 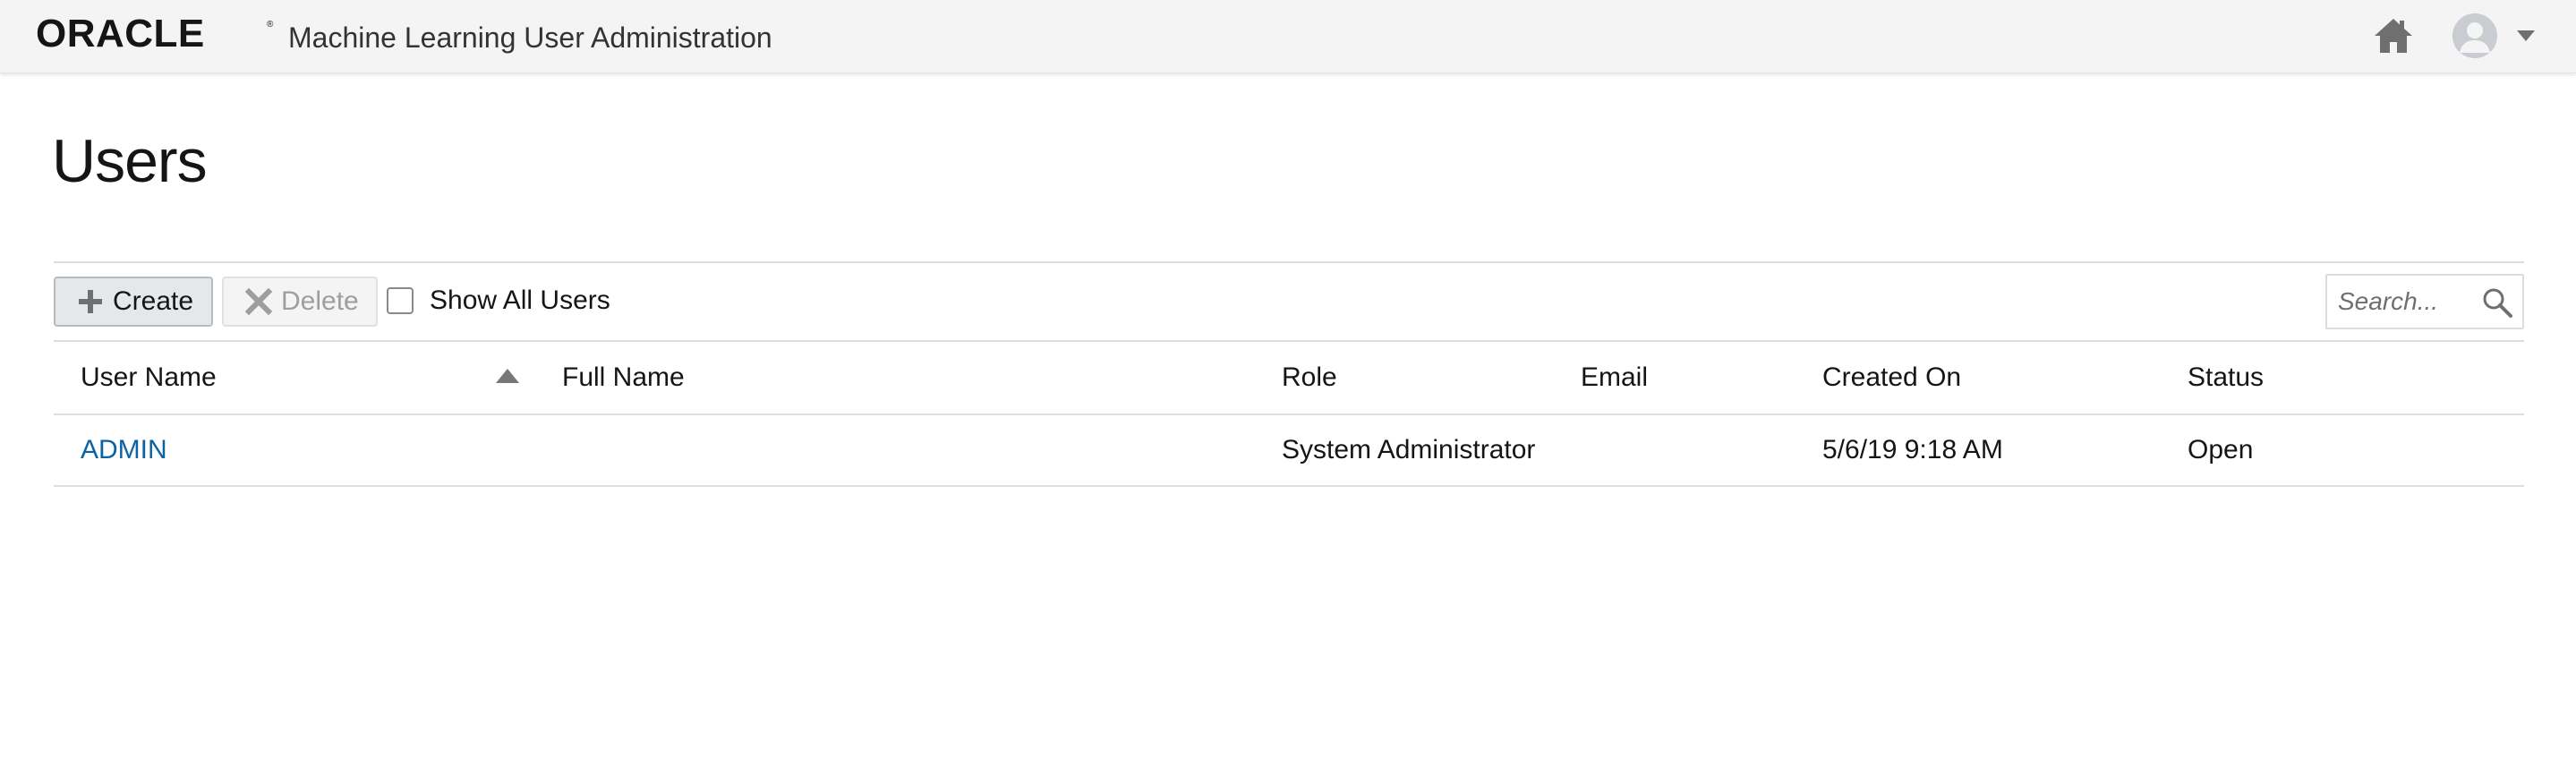 What do you see at coordinates (1309, 377) in the screenshot?
I see `column-header-role: Role` at bounding box center [1309, 377].